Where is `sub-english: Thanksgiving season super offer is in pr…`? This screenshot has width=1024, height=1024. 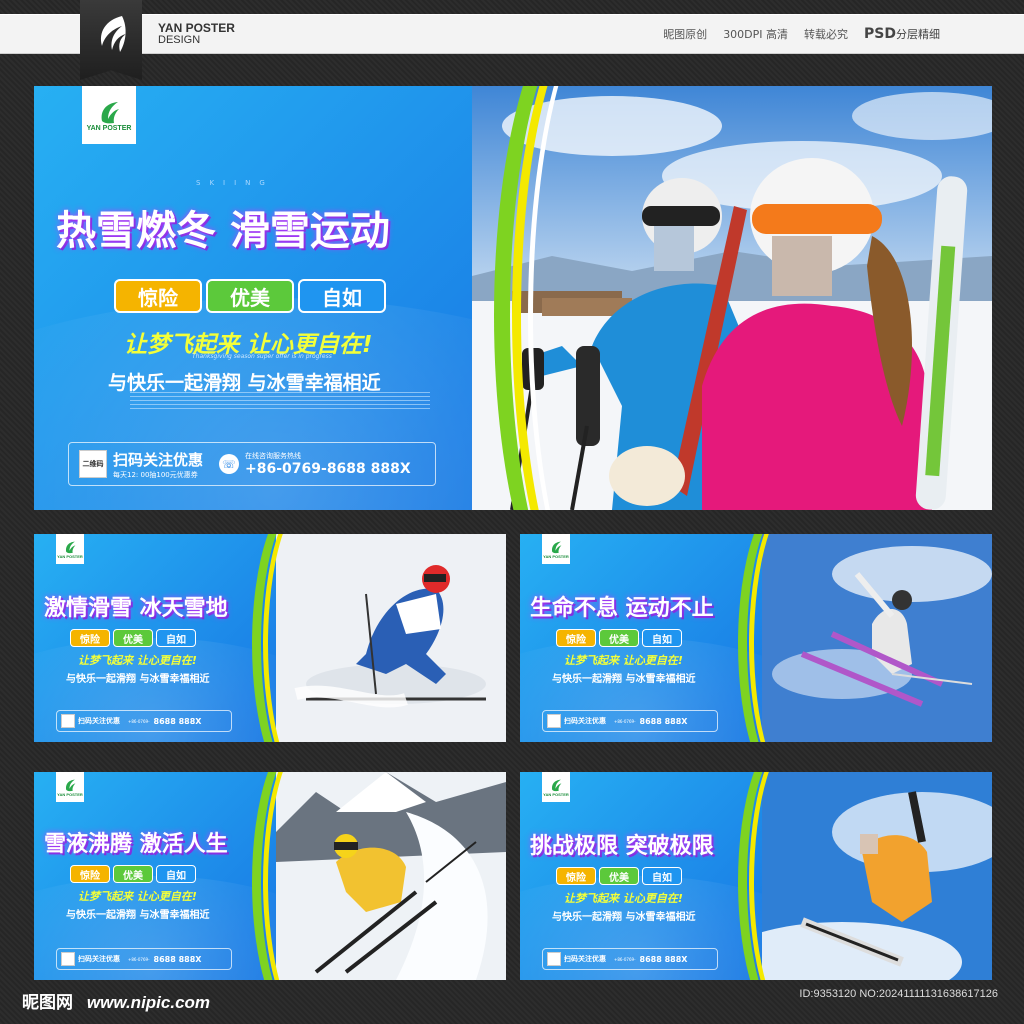 sub-english: Thanksgiving season super offer is in pr… is located at coordinates (262, 356).